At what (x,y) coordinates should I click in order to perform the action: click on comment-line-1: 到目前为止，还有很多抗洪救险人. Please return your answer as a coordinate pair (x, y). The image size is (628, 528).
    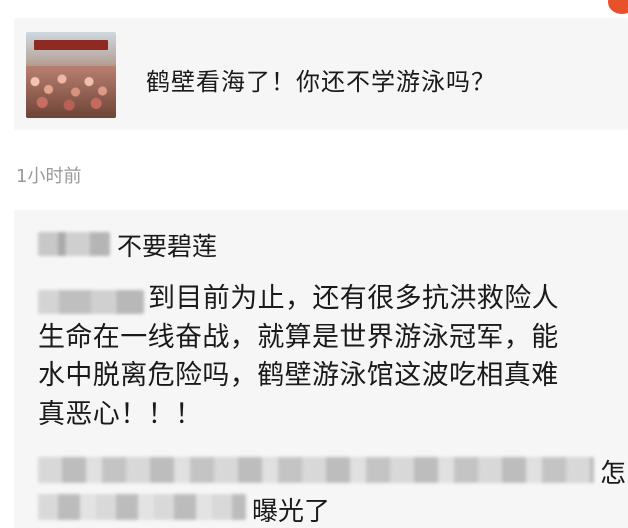
    Looking at the image, I should click on (353, 298).